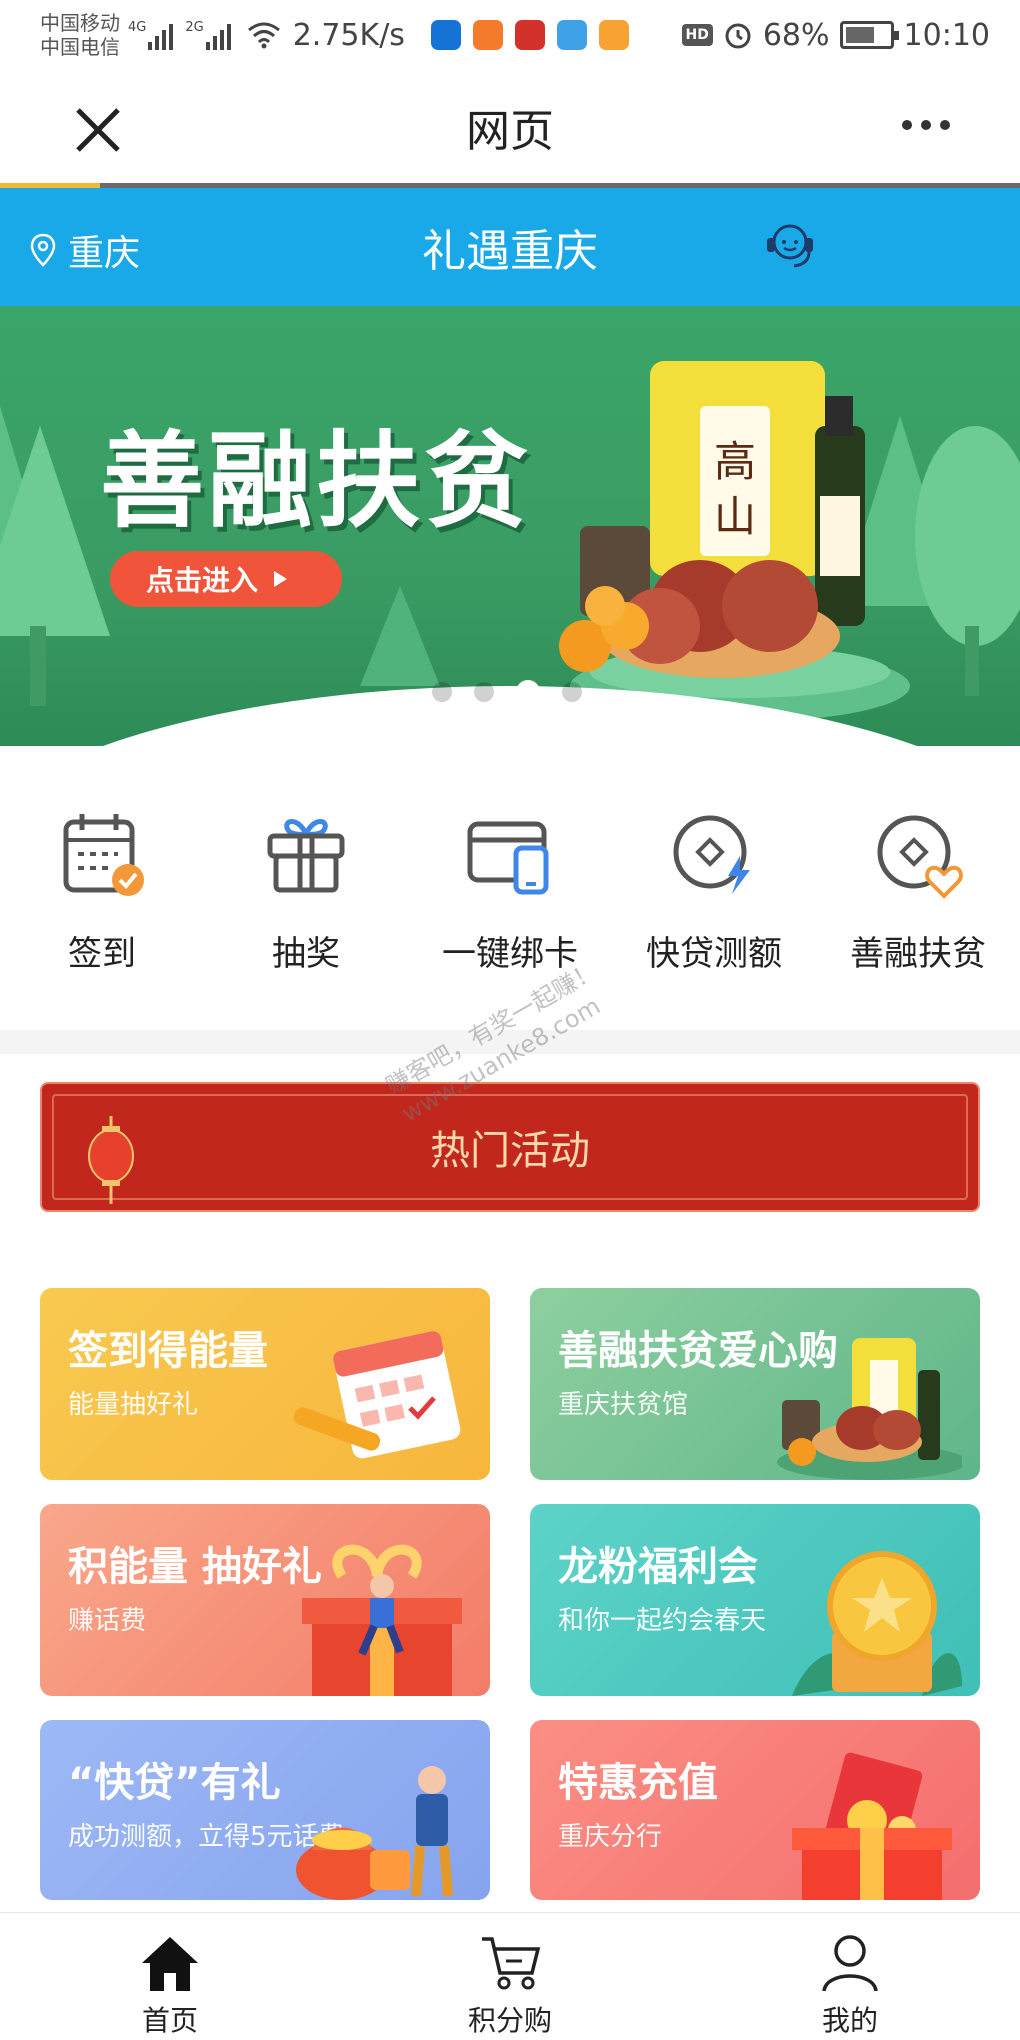  What do you see at coordinates (528, 692) in the screenshot?
I see `carousel-dot-active` at bounding box center [528, 692].